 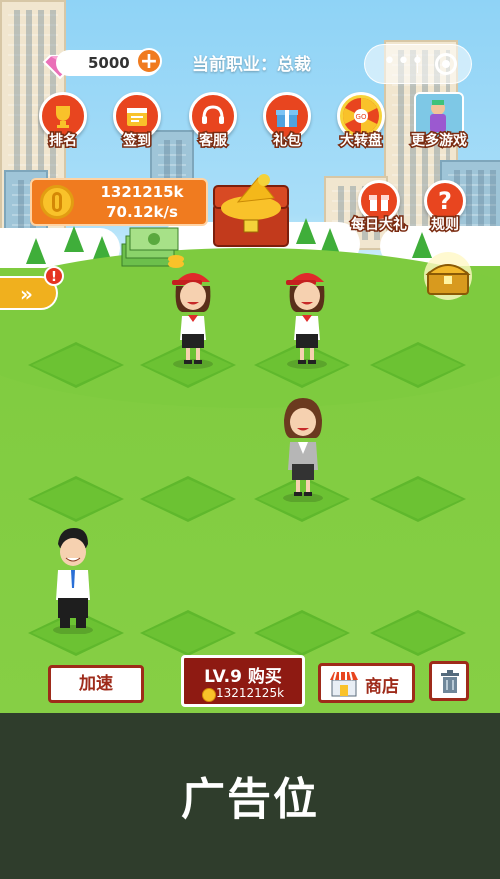 I want to click on capsule-divider, so click(x=417, y=64).